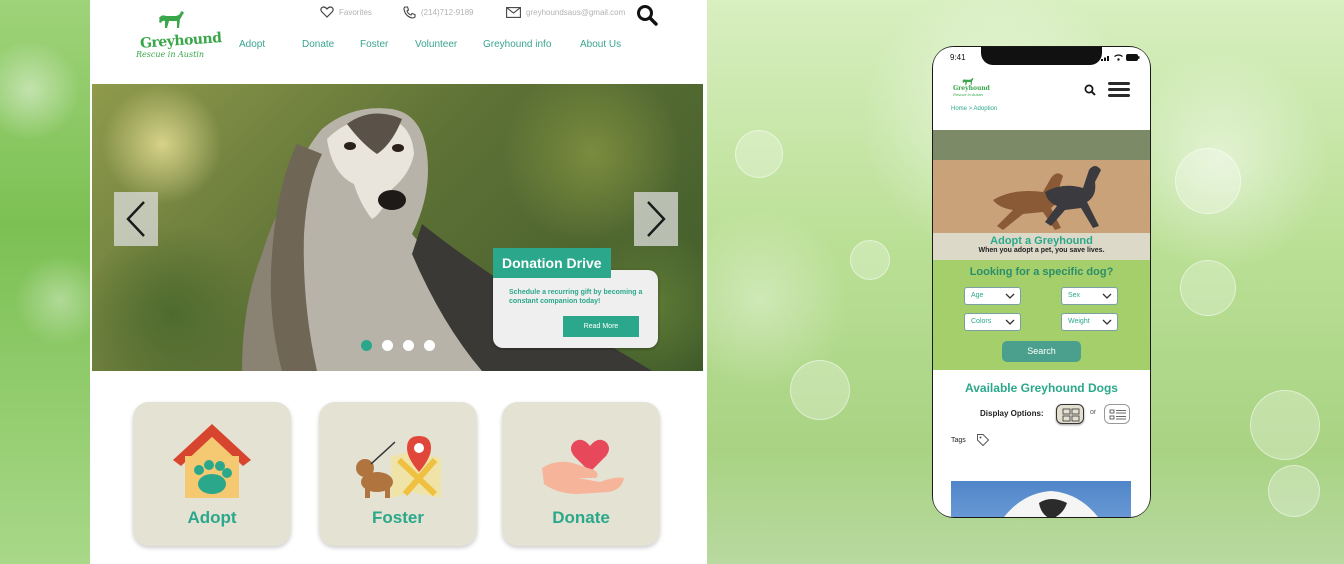 Image resolution: width=1344 pixels, height=564 pixels. Describe the element at coordinates (977, 295) in the screenshot. I see `age-select-value: Age` at that location.